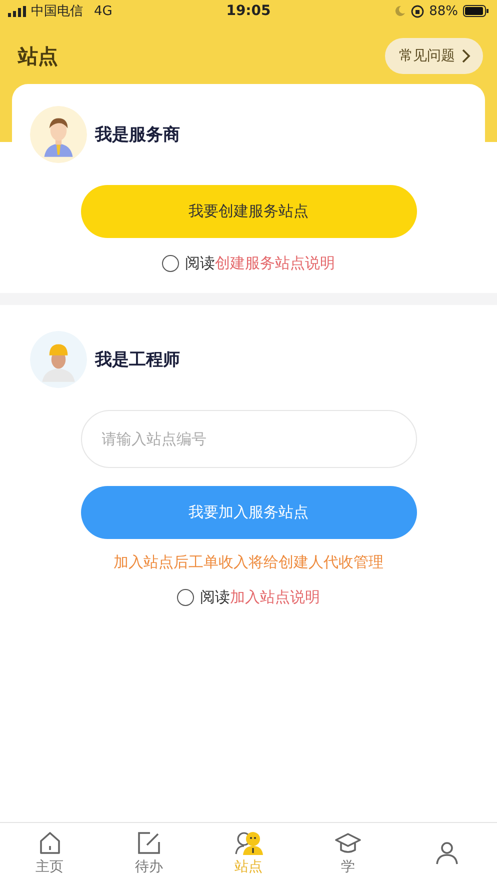 The image size is (497, 883). I want to click on carrier-text: 中国电信, so click(57, 11).